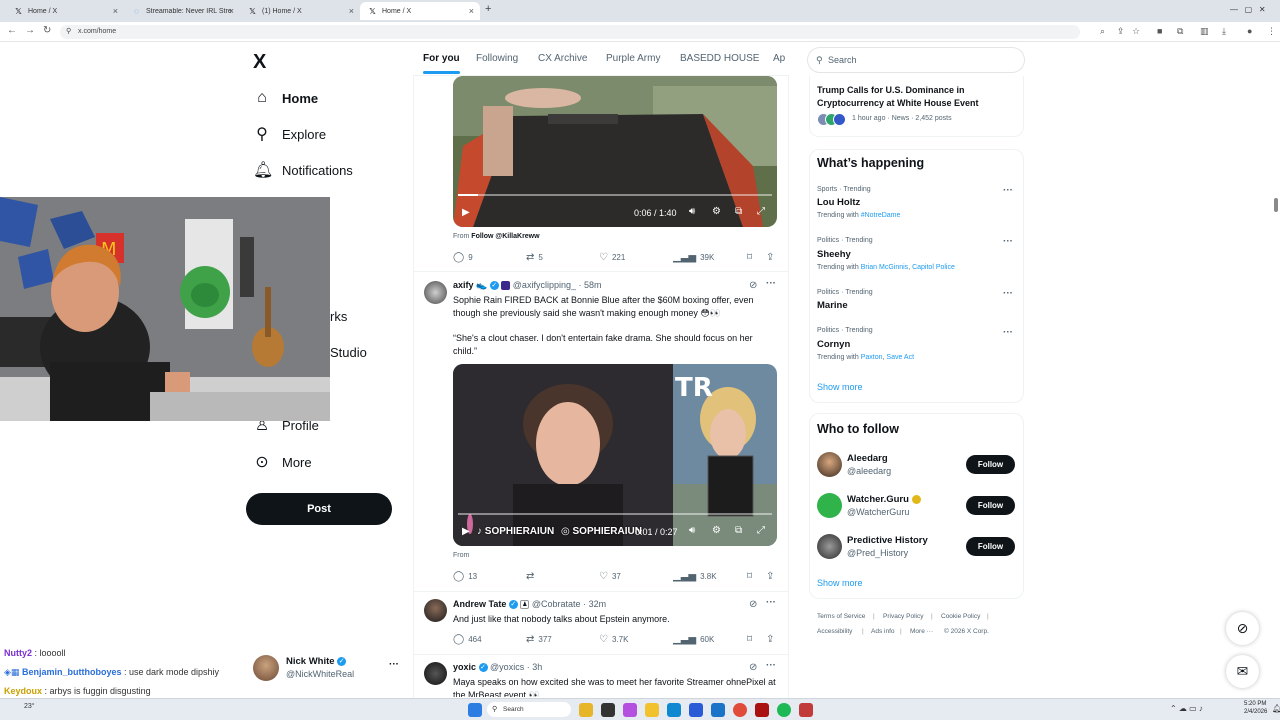 The width and height of the screenshot is (1280, 720). I want to click on task-view-icon, so click(608, 710).